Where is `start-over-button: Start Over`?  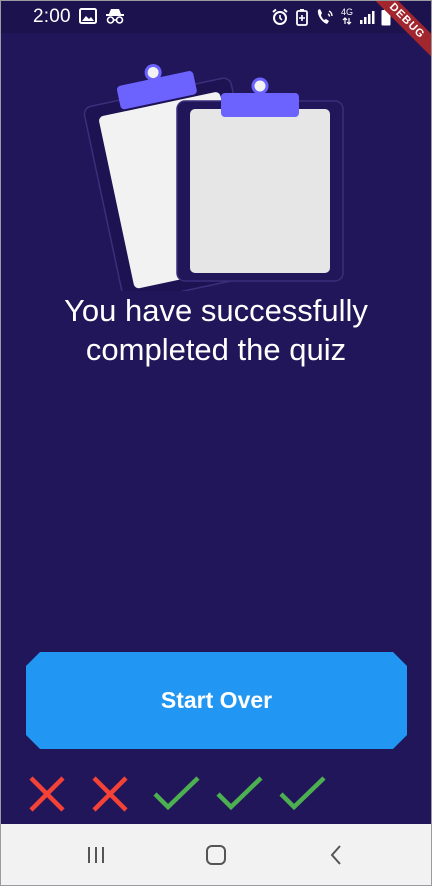
start-over-button: Start Over is located at coordinates (216, 700).